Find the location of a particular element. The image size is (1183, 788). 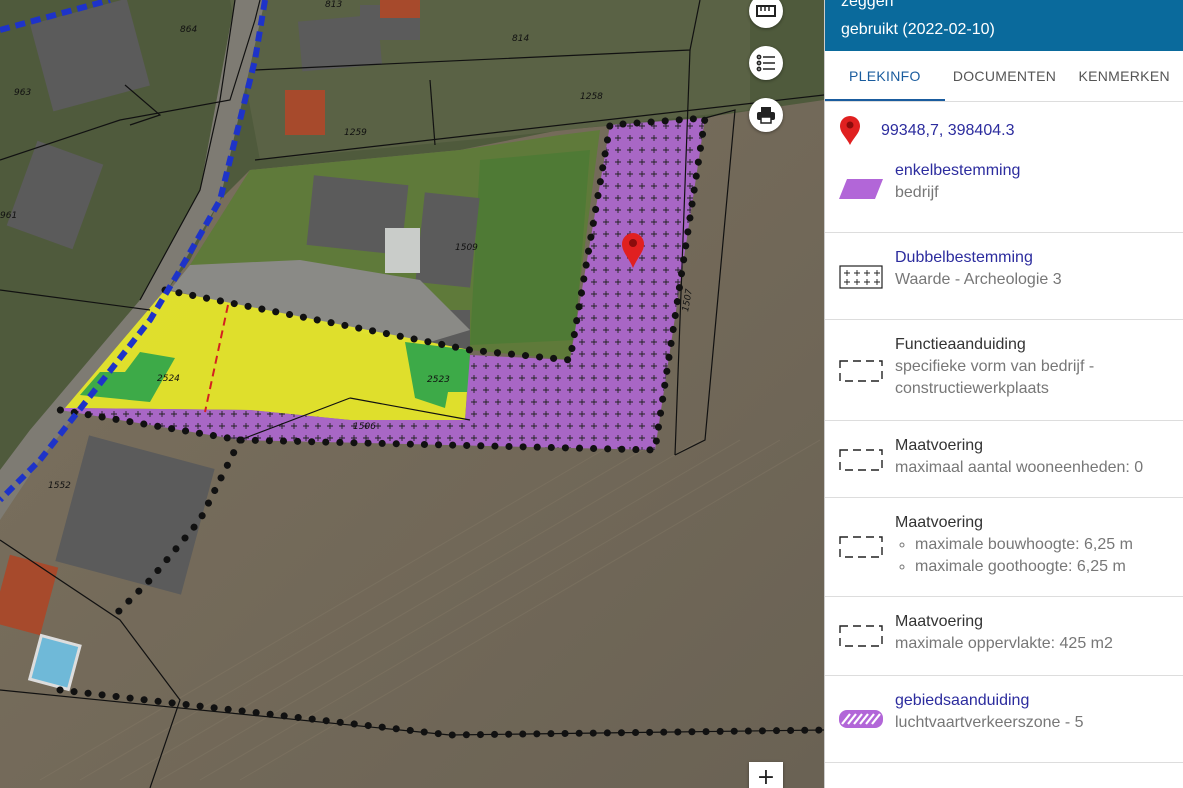

item-title: gebiedsaanduiding is located at coordinates (989, 701).